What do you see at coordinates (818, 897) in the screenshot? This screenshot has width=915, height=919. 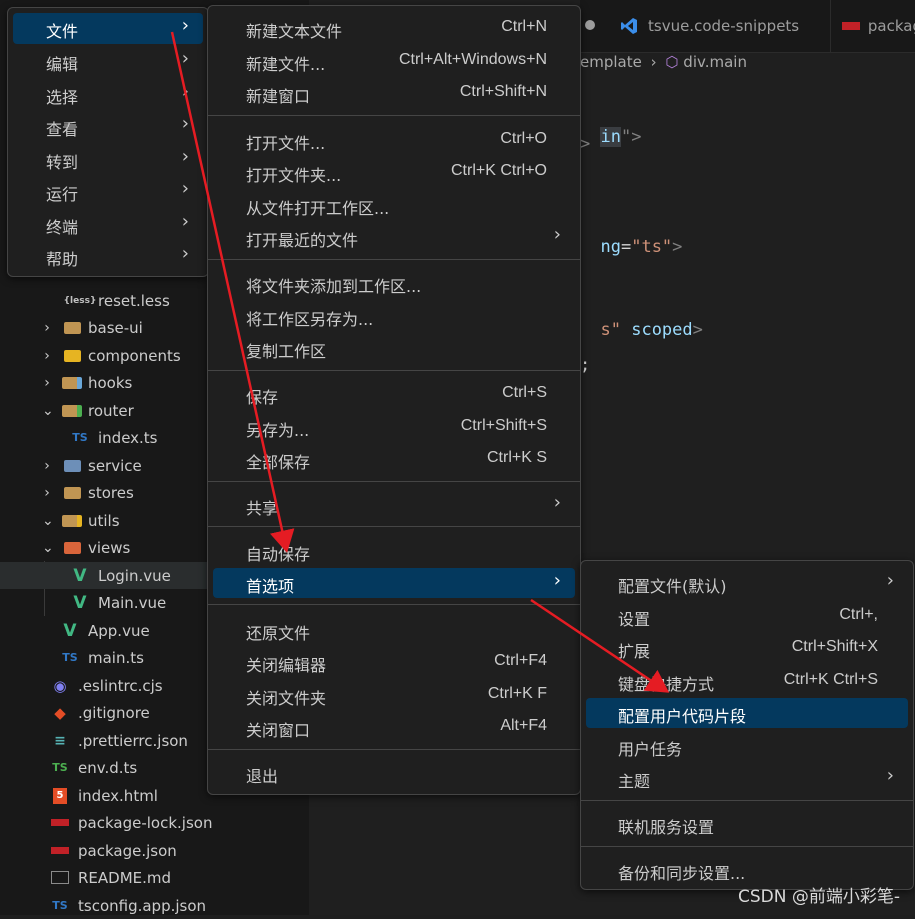 I see `watermark: CSDN @前端小彩笔-` at bounding box center [818, 897].